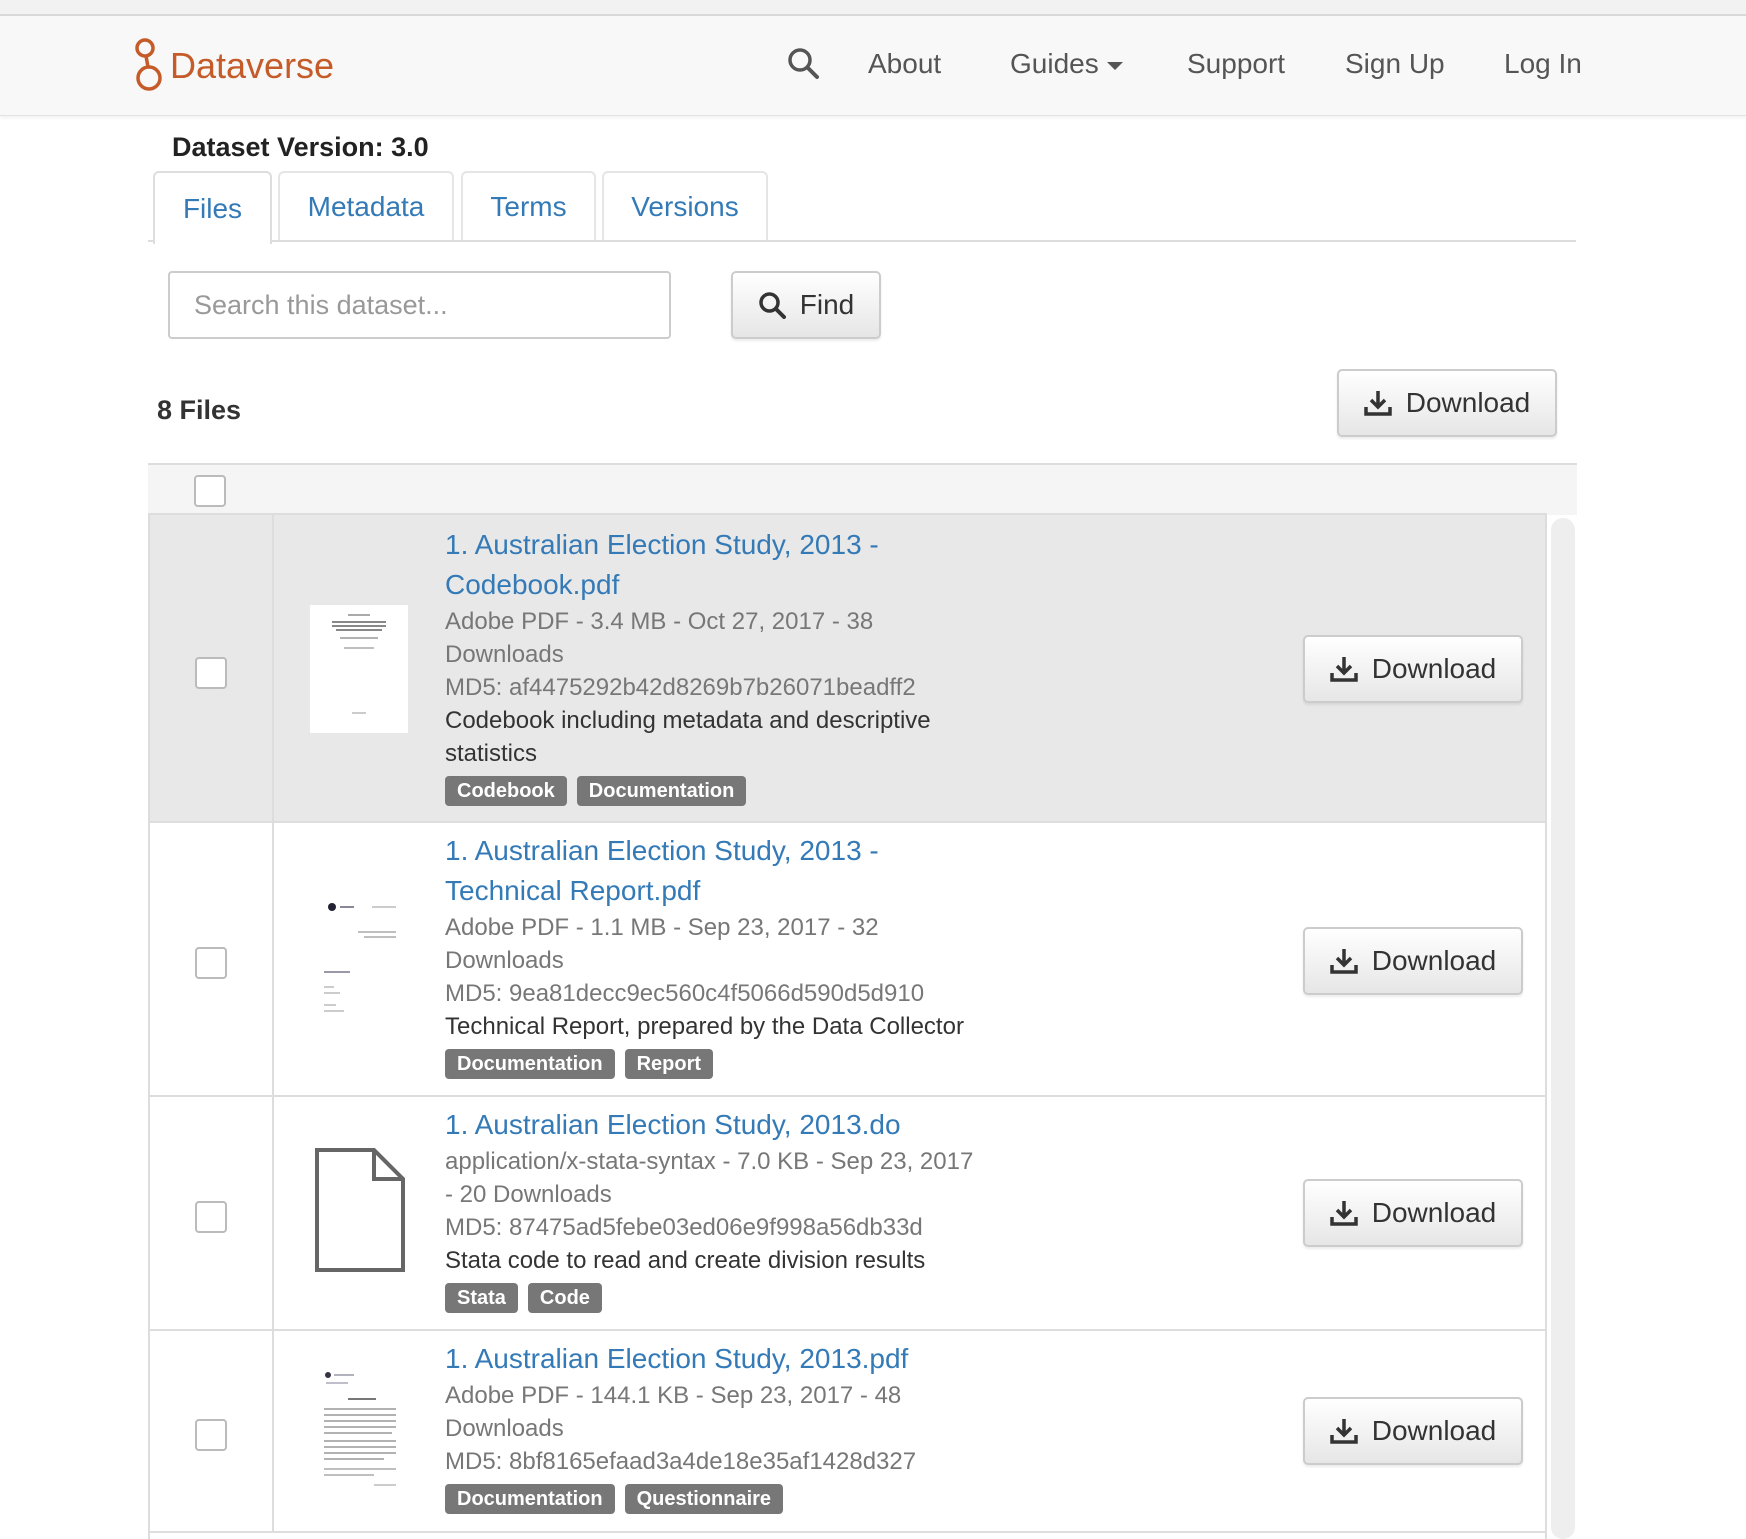 This screenshot has height=1539, width=1746. What do you see at coordinates (662, 927) in the screenshot?
I see `file-metadata: Adobe PDF - 1.1 MB - Sep 23, 2017 - 32` at bounding box center [662, 927].